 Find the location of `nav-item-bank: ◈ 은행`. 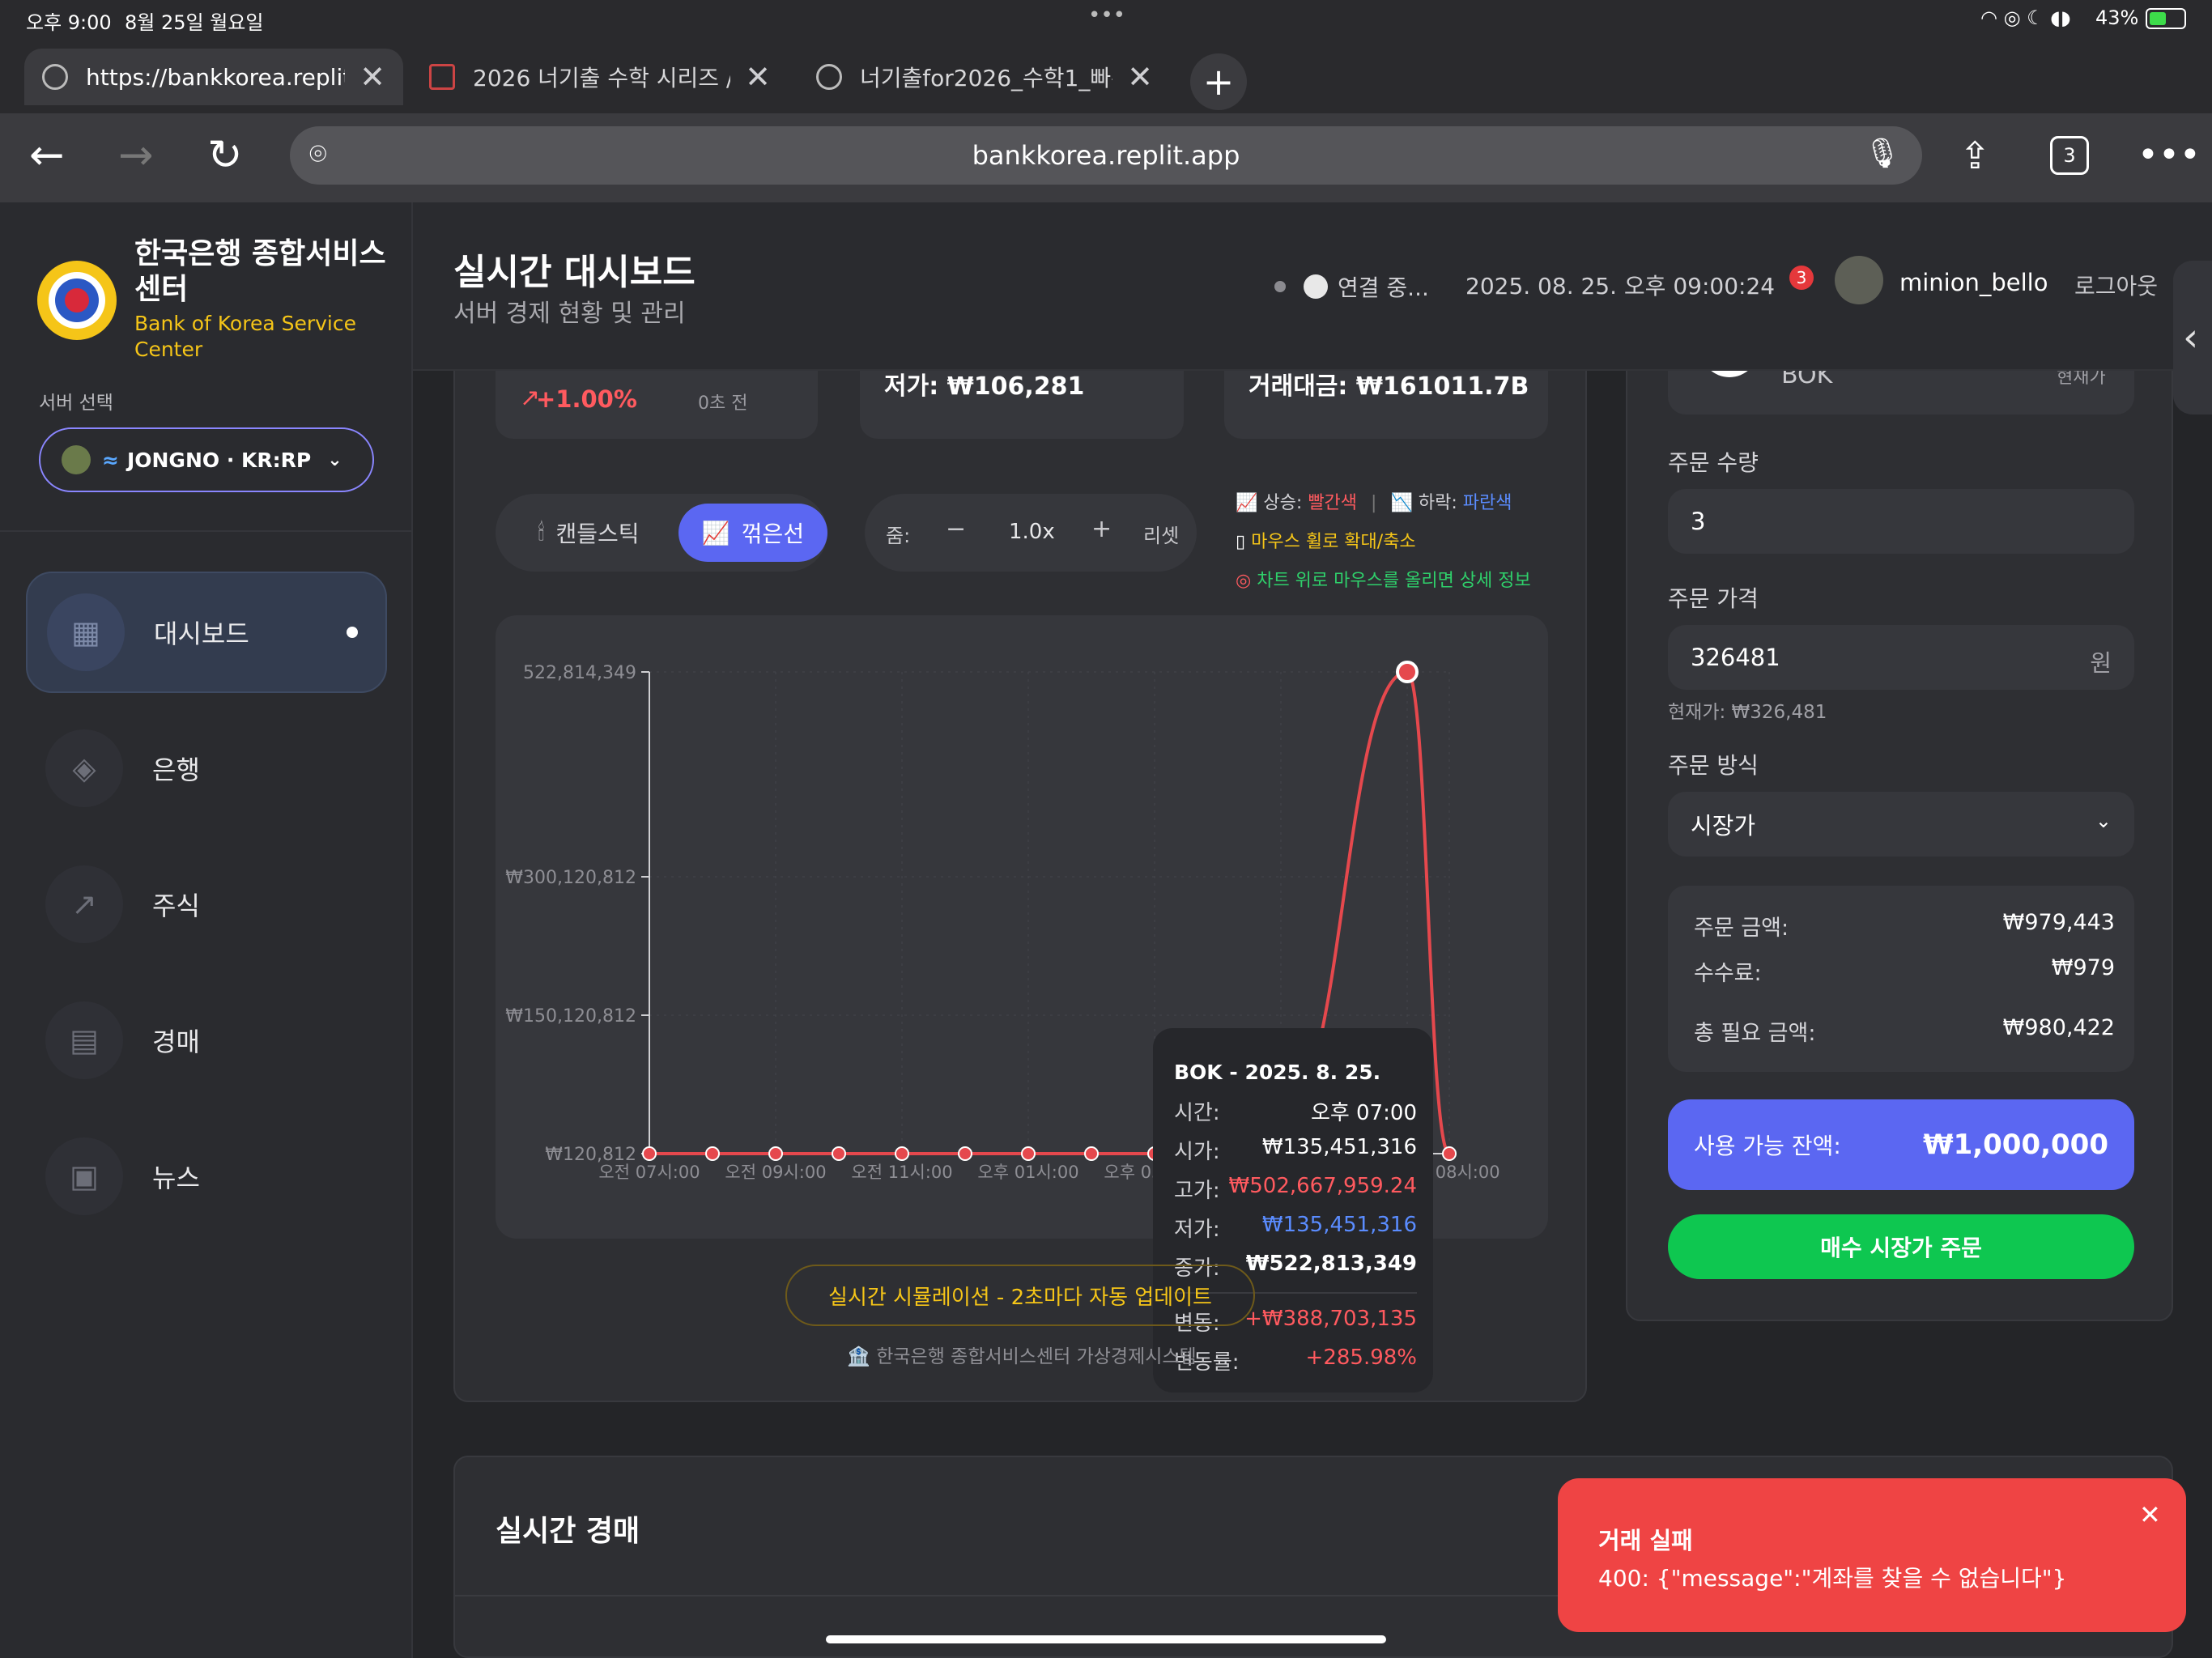

nav-item-bank: ◈ 은행 is located at coordinates (207, 768).